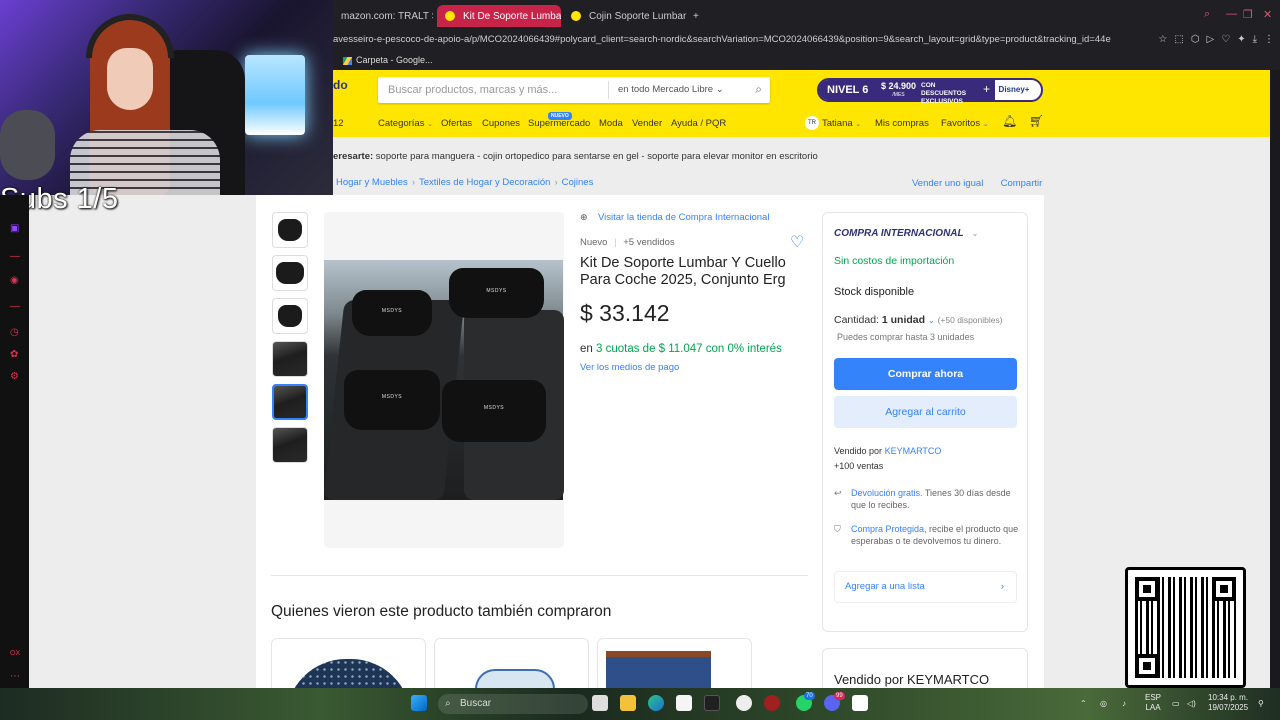  Describe the element at coordinates (1261, 704) in the screenshot. I see `notification-icon: ⚲` at that location.